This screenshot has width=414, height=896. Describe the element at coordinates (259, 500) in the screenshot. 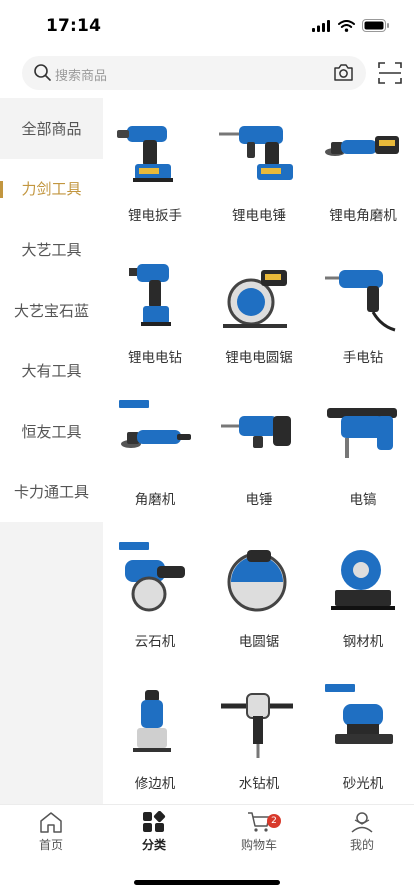

I see `product-name: 电锤` at that location.